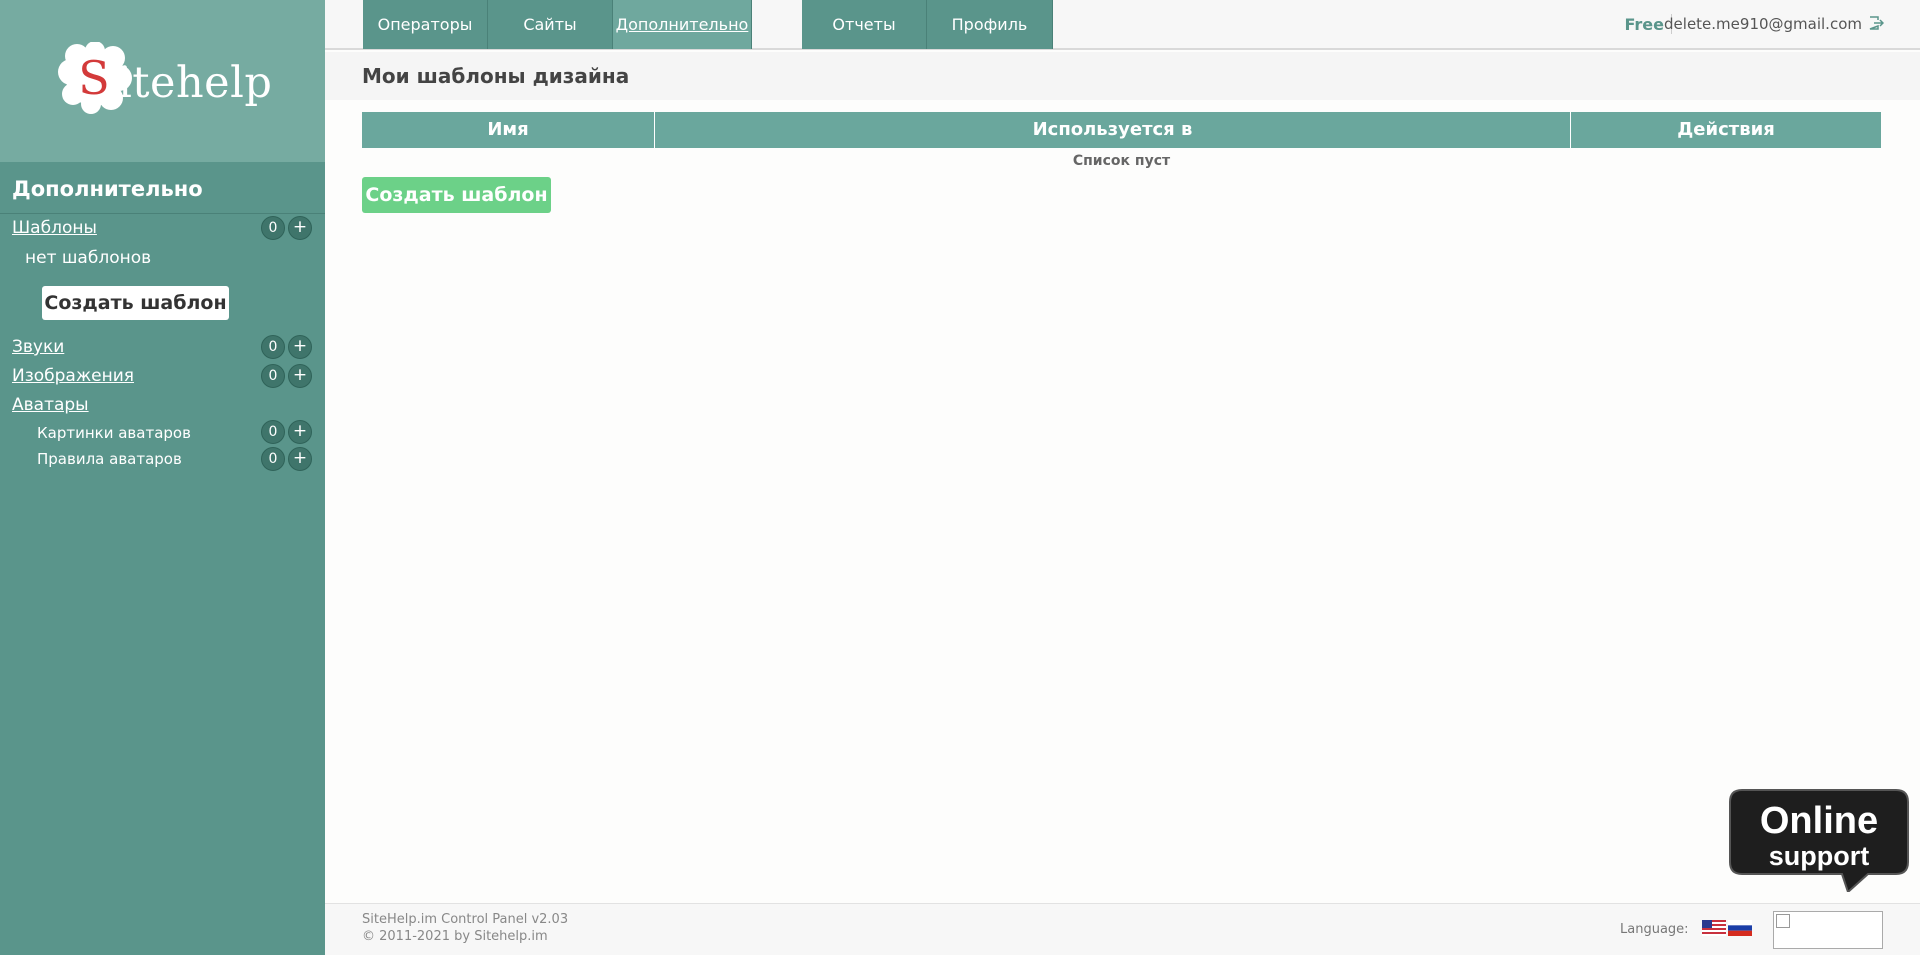 The image size is (1920, 955). Describe the element at coordinates (465, 919) in the screenshot. I see `footer-version: SiteHelp.im Control Panel v2.03` at that location.